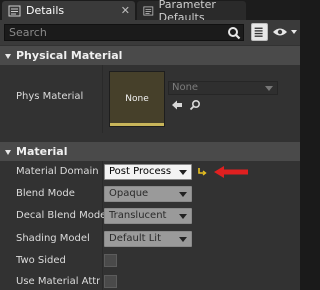 The image size is (320, 290). I want to click on phys-material-value: None, so click(185, 87).